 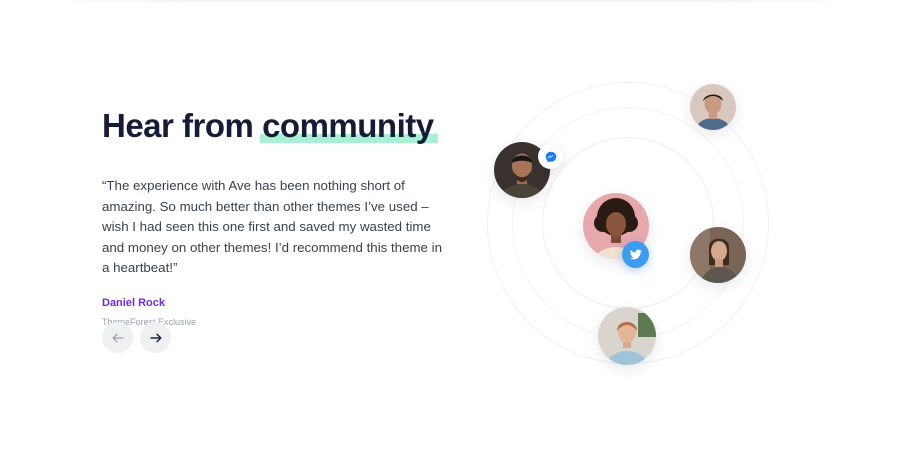 I want to click on heading-highlight: community, so click(x=349, y=126).